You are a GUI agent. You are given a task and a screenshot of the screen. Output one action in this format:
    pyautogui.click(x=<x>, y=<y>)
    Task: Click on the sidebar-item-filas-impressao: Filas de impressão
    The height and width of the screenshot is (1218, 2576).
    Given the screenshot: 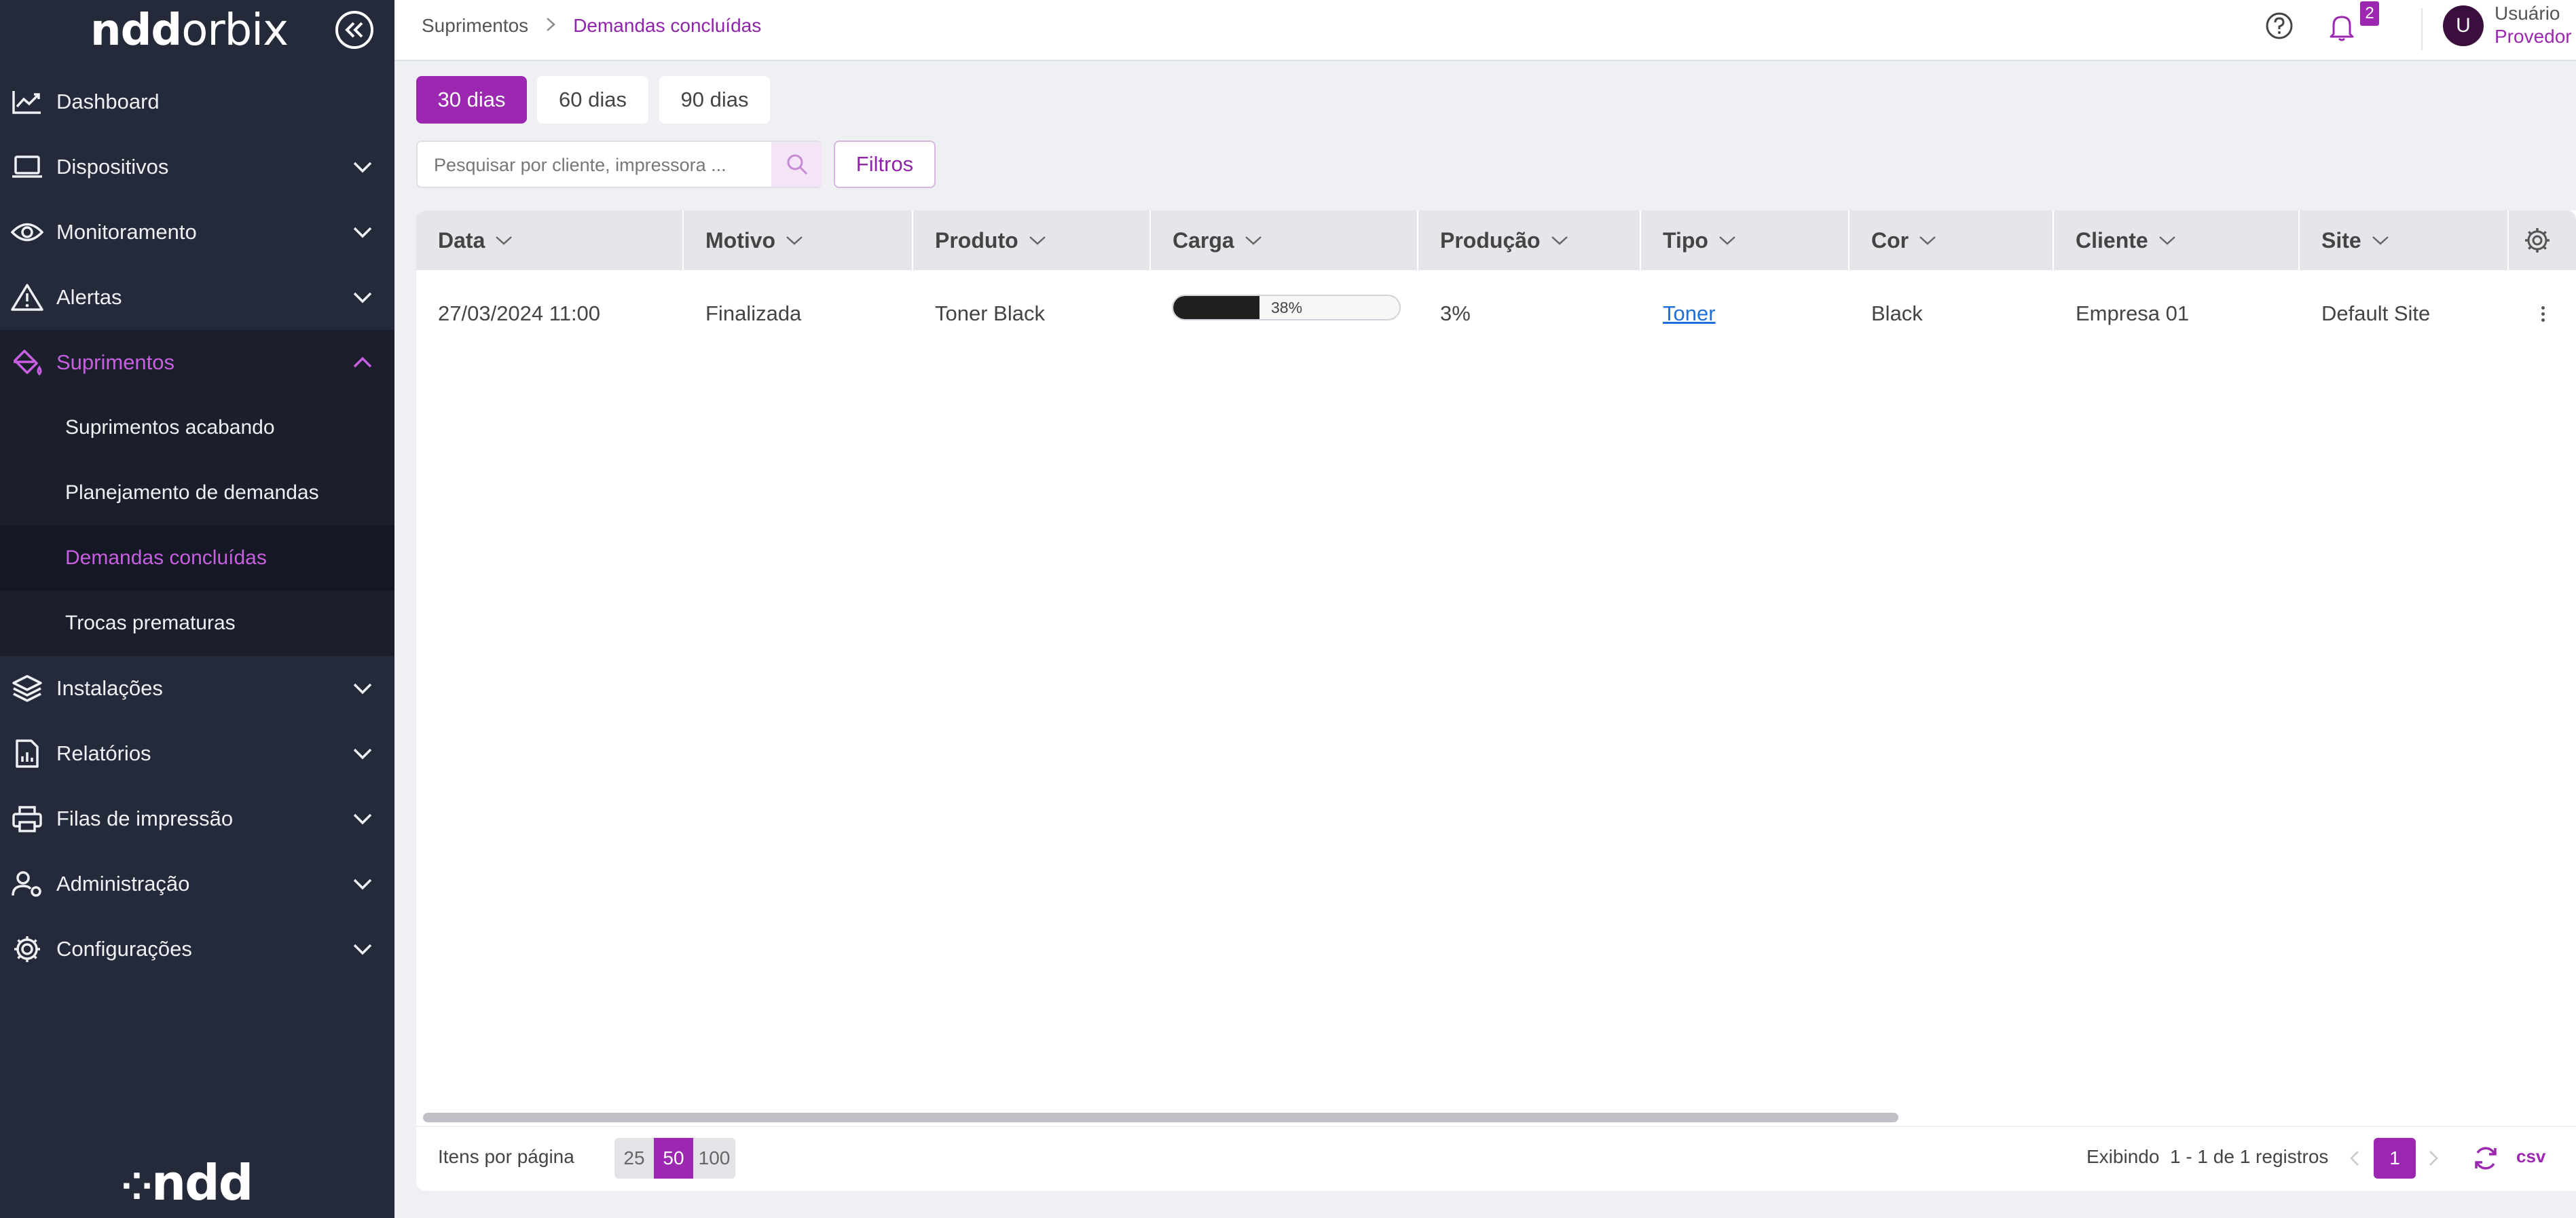 What is the action you would take?
    pyautogui.click(x=197, y=819)
    